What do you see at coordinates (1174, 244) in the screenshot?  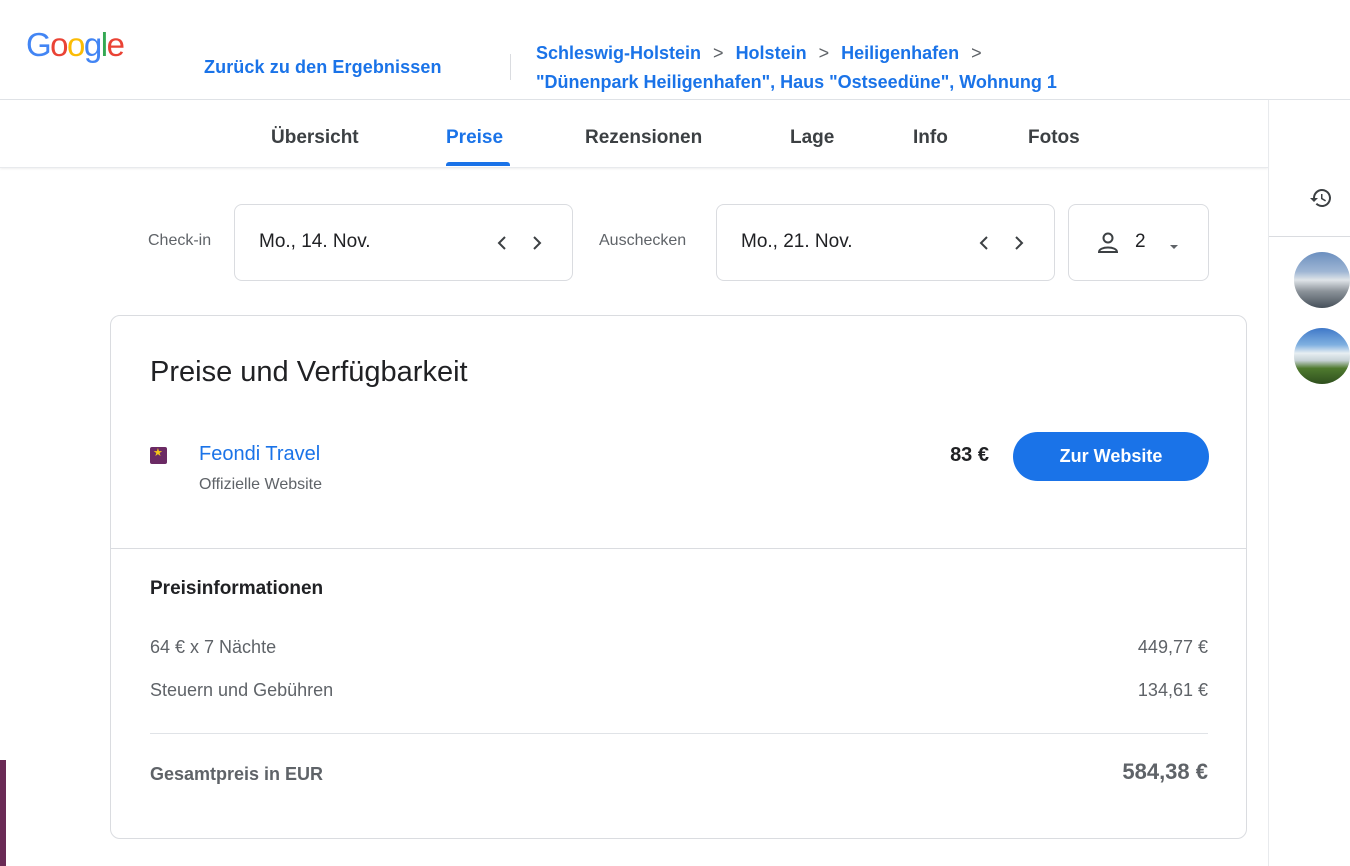 I see `dropdown-arrow-icon` at bounding box center [1174, 244].